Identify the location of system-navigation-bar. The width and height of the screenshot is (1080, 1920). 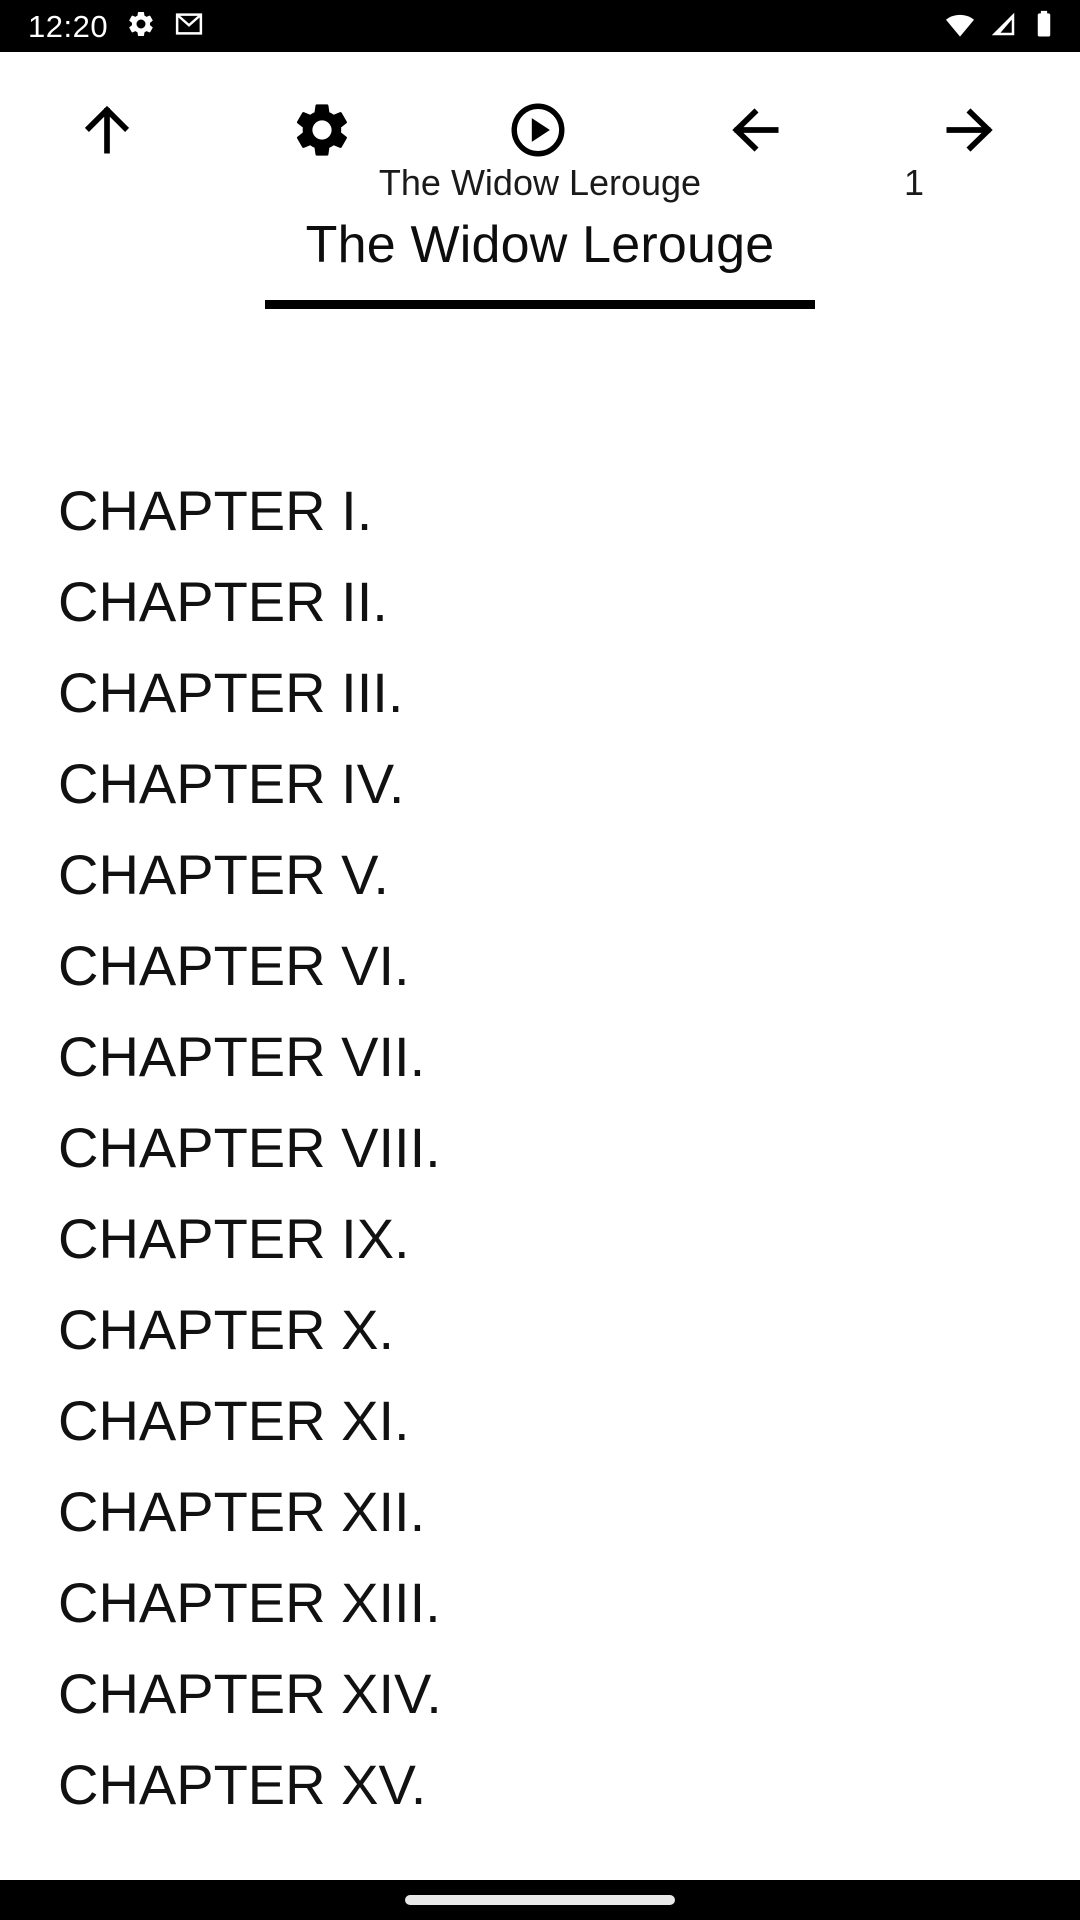
(540, 1900).